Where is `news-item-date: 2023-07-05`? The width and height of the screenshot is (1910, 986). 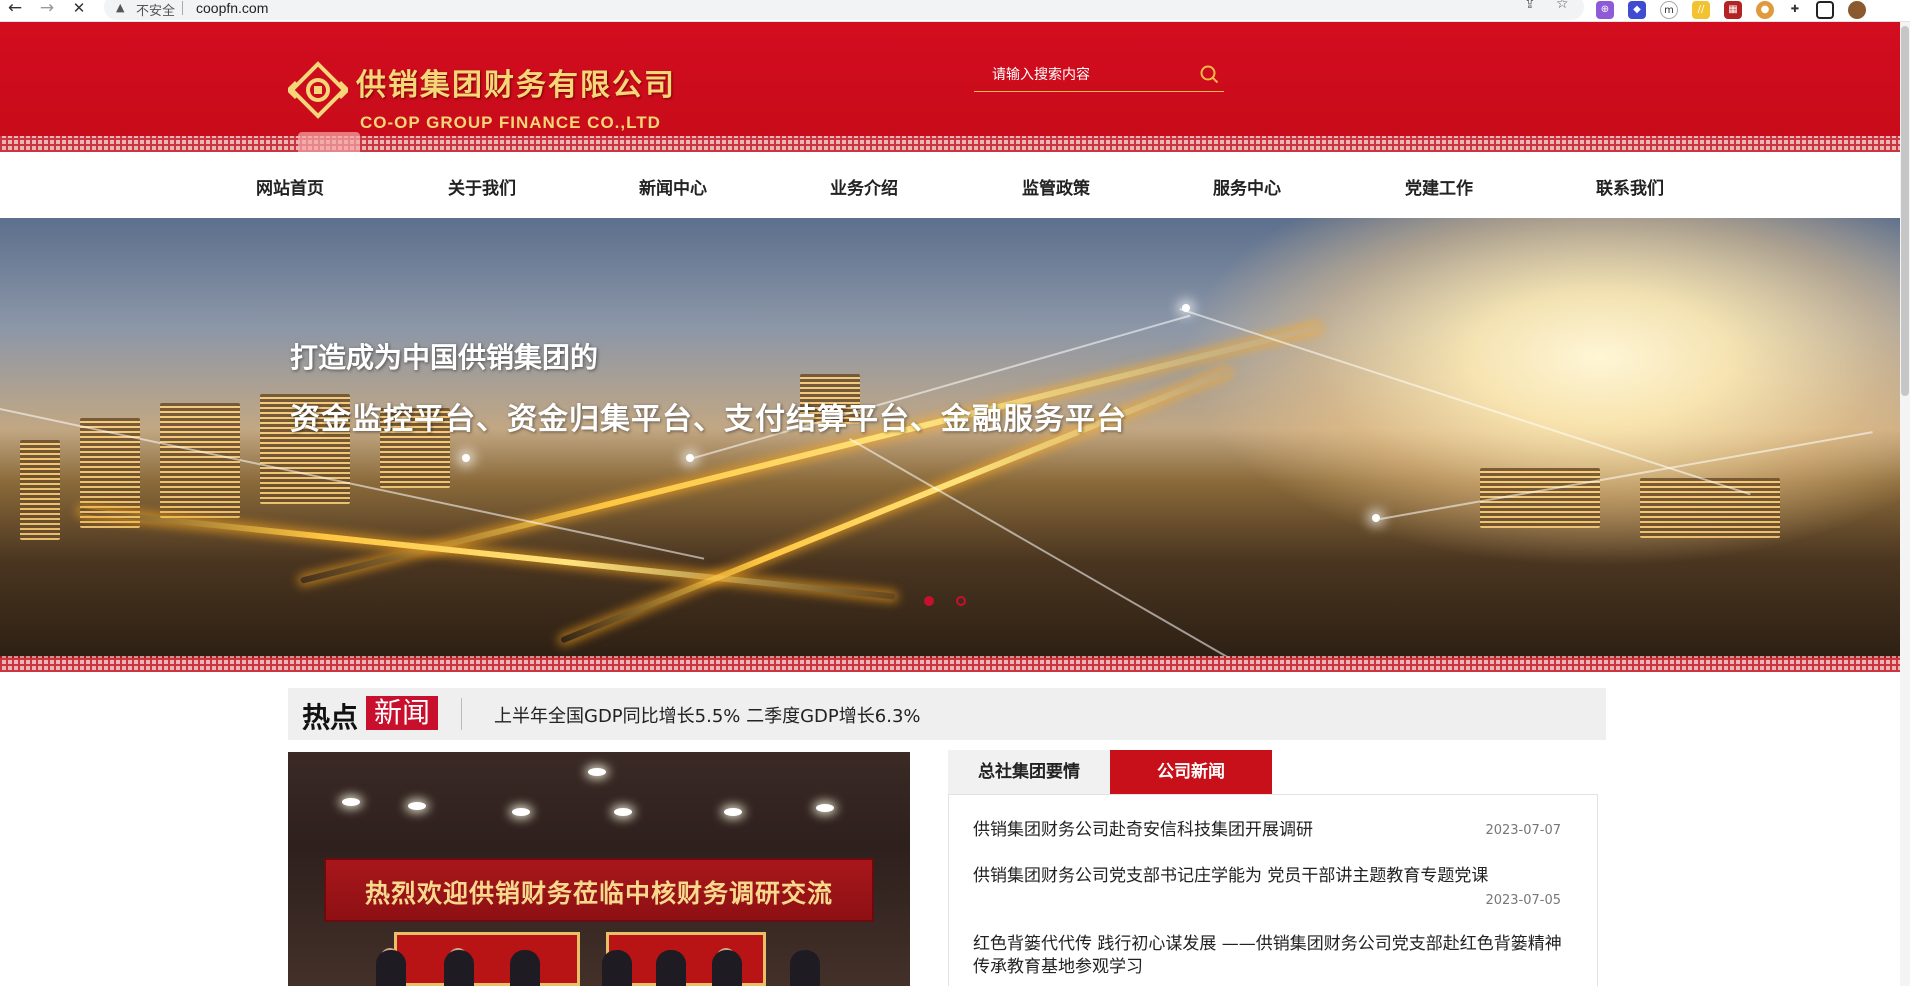 news-item-date: 2023-07-05 is located at coordinates (1523, 900).